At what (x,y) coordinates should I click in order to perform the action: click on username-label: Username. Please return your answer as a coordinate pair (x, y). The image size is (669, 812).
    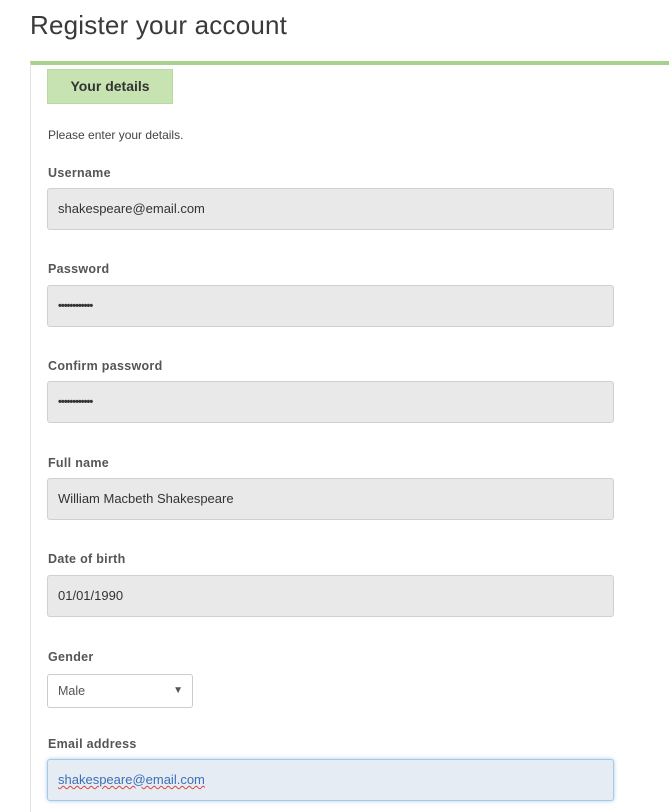
    Looking at the image, I should click on (79, 173).